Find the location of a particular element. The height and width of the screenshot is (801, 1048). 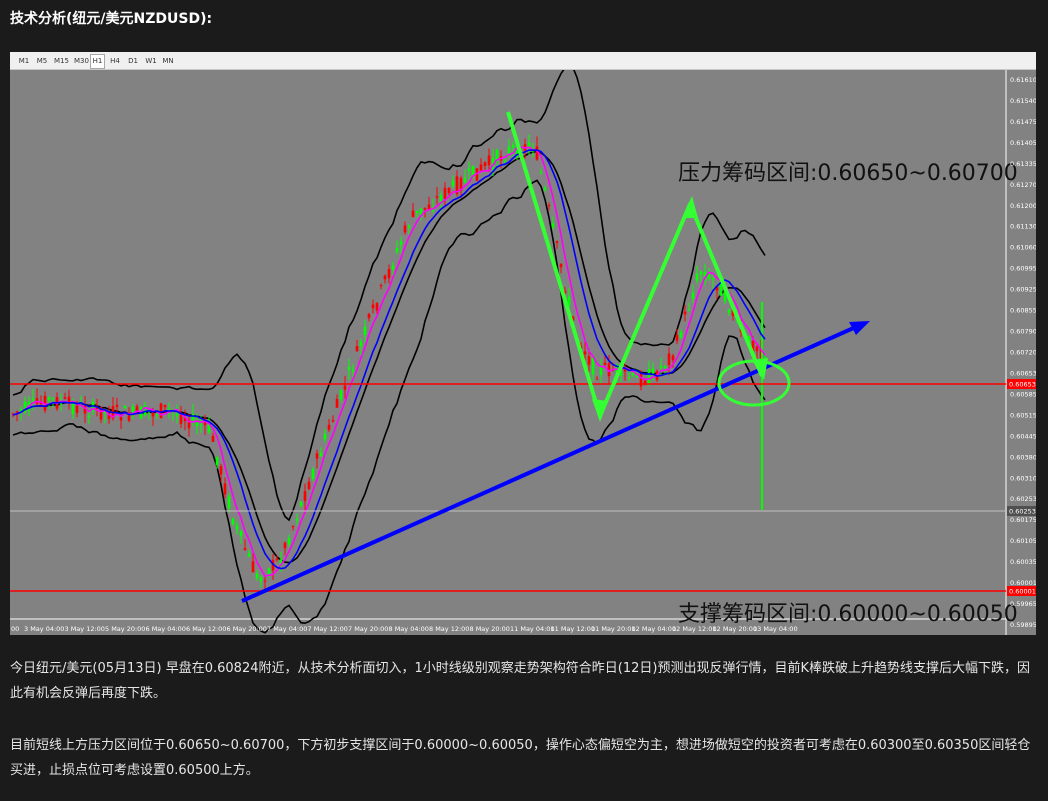

time-tick-label: 8 May 04:00 is located at coordinates (409, 629).